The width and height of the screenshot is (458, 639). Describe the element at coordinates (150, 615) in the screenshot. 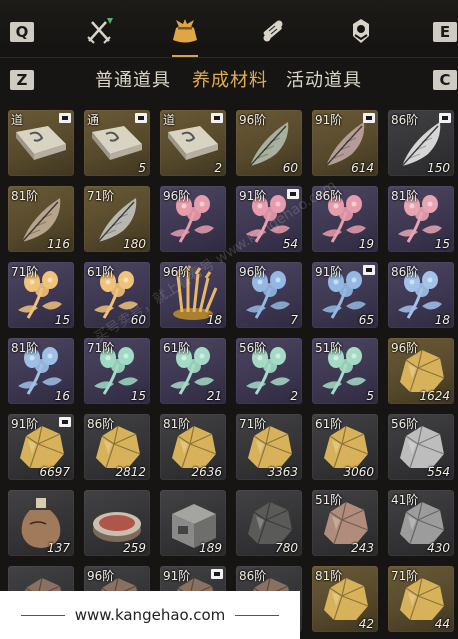

I see `footer-url: www.kangehao.com` at that location.